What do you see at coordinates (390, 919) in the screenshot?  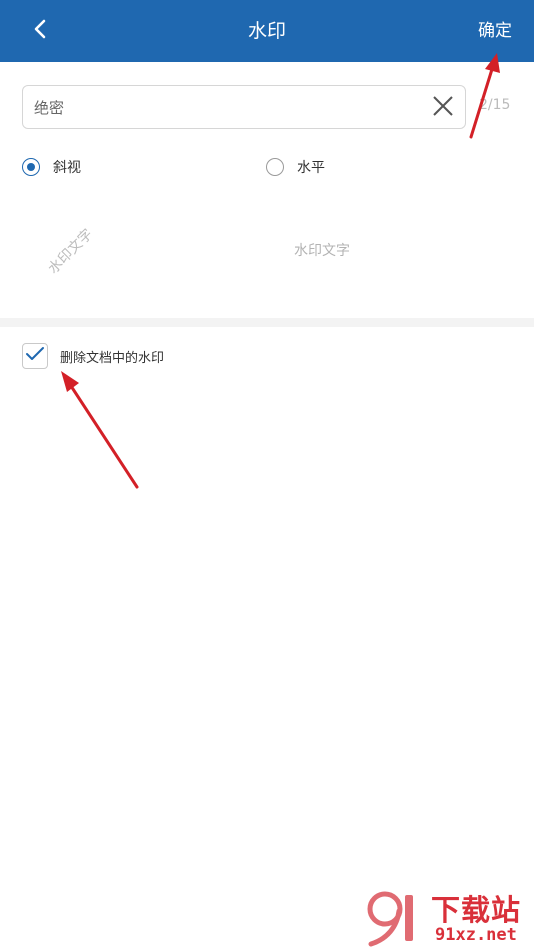 I see `logo-mark-icon` at bounding box center [390, 919].